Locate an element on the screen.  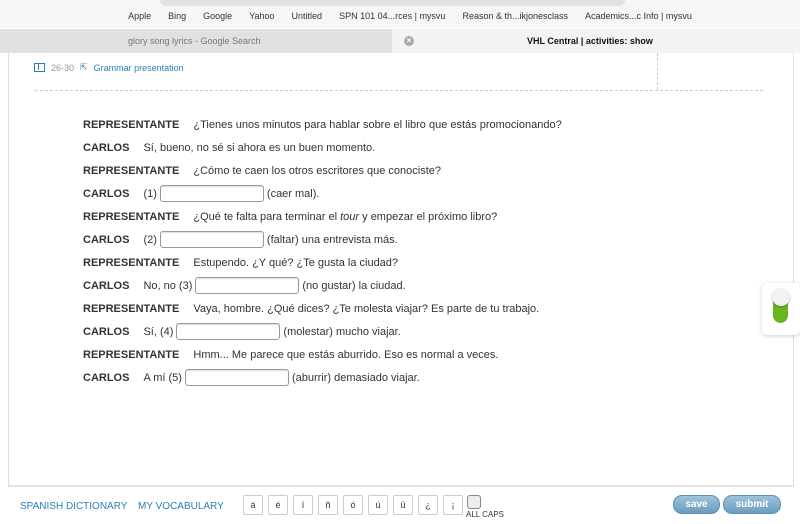
tab-vhl-central: × VHL Central | activities: show is located at coordinates (596, 41).